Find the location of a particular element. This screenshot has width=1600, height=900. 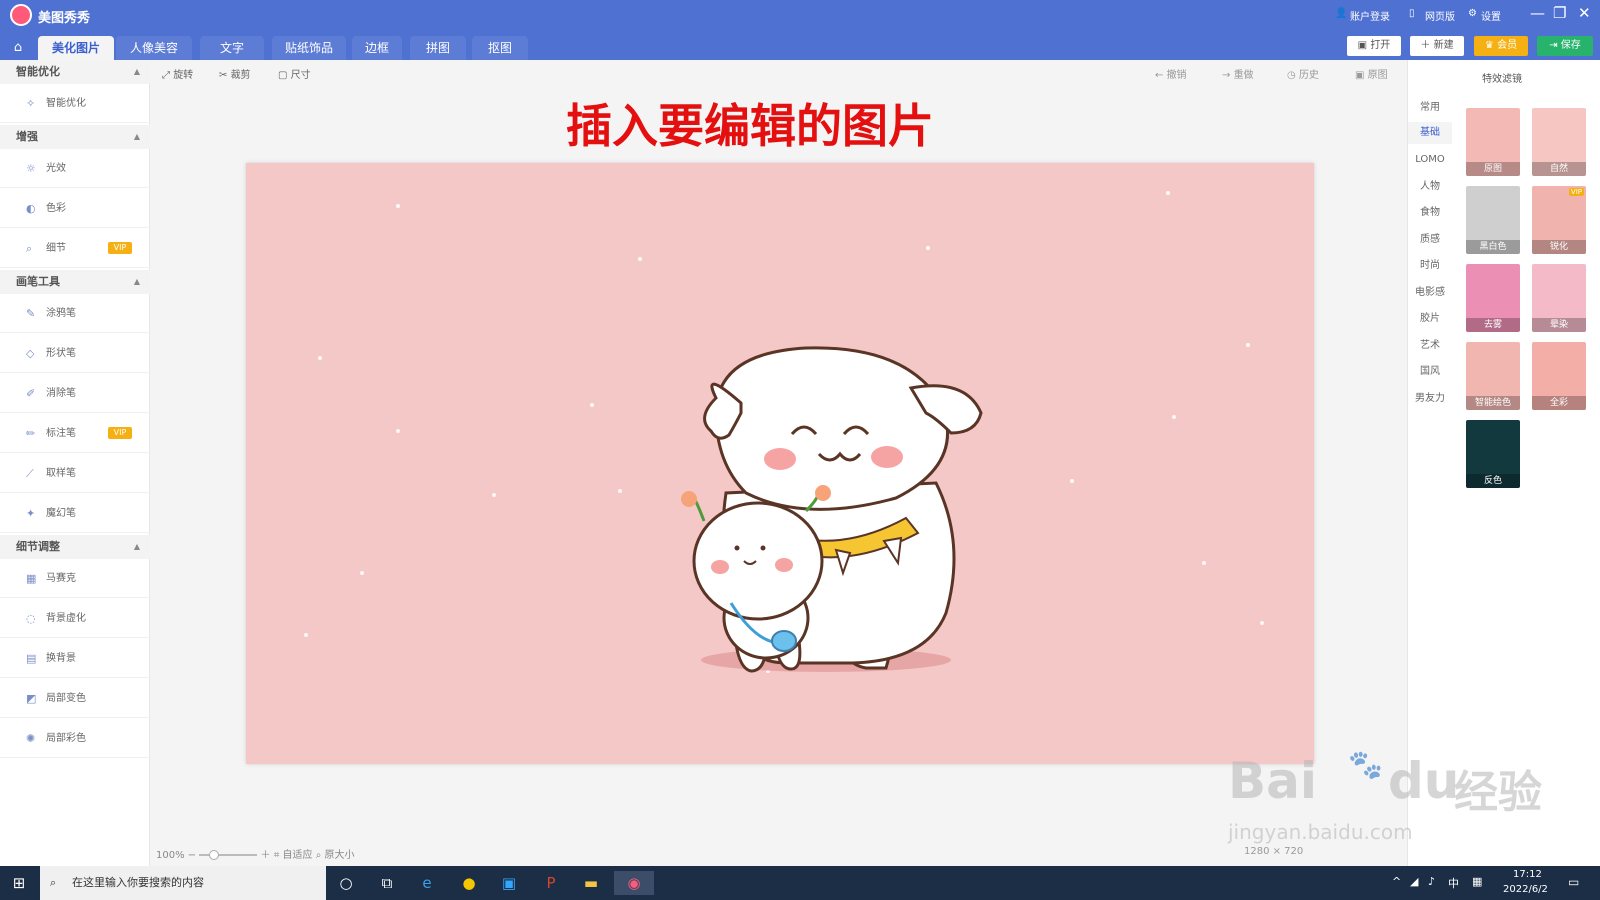

crop-tool: ✂ 裁剪 is located at coordinates (235, 73).